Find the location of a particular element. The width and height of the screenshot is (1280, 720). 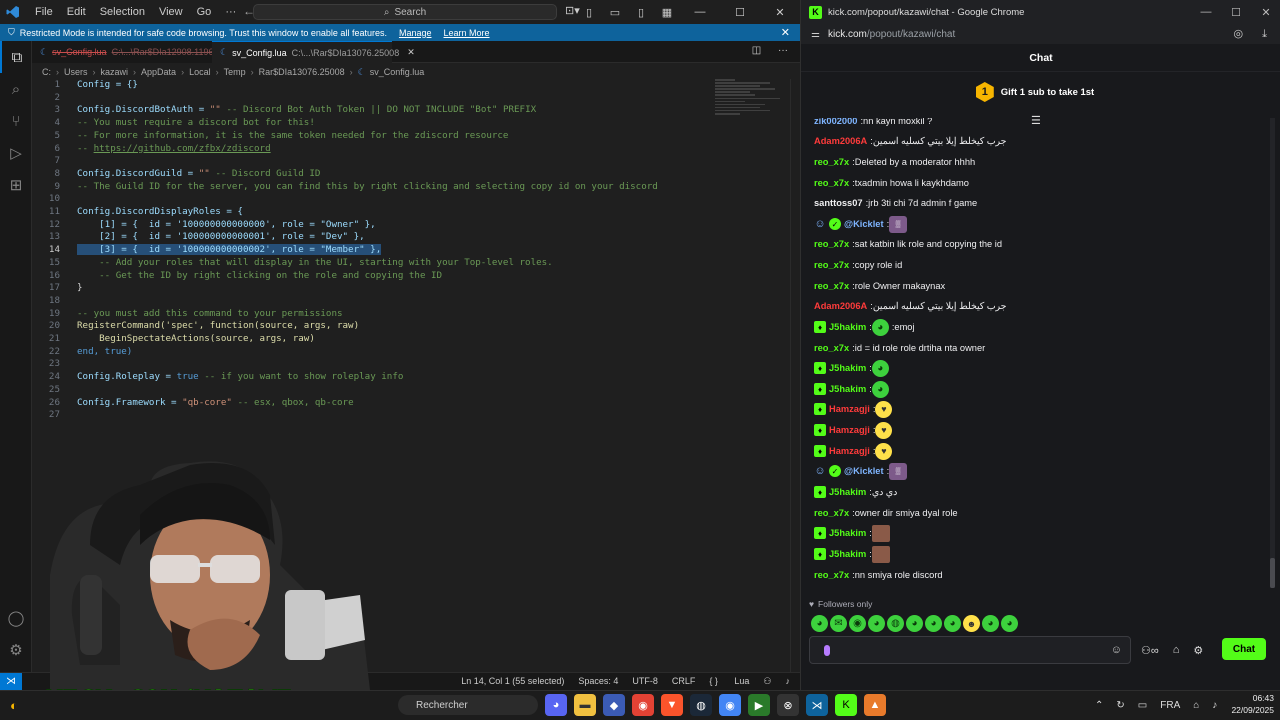

customize-layout-icon: ▦ is located at coordinates (667, 12).